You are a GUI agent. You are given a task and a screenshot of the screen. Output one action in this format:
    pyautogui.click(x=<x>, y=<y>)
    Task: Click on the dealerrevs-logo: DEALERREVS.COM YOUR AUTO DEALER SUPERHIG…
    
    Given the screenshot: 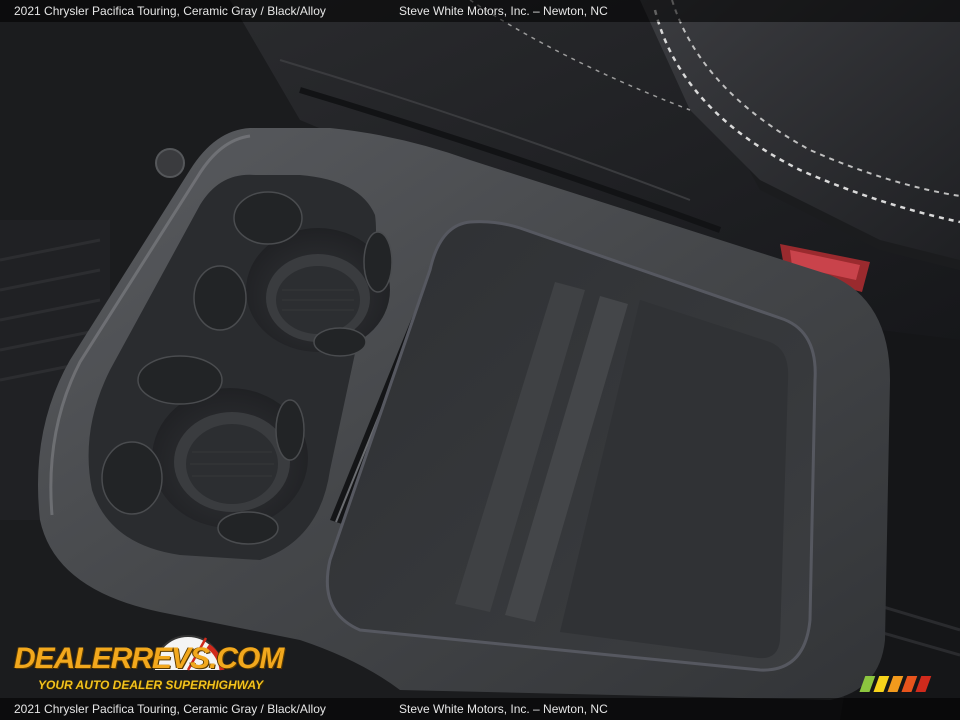 What is the action you would take?
    pyautogui.click(x=148, y=661)
    